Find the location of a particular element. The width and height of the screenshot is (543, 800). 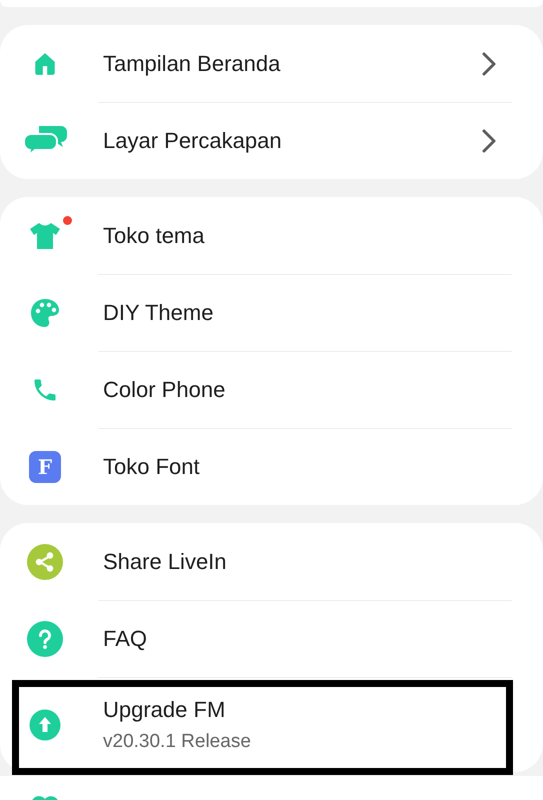

item-label: Upgrade FM is located at coordinates (164, 710).